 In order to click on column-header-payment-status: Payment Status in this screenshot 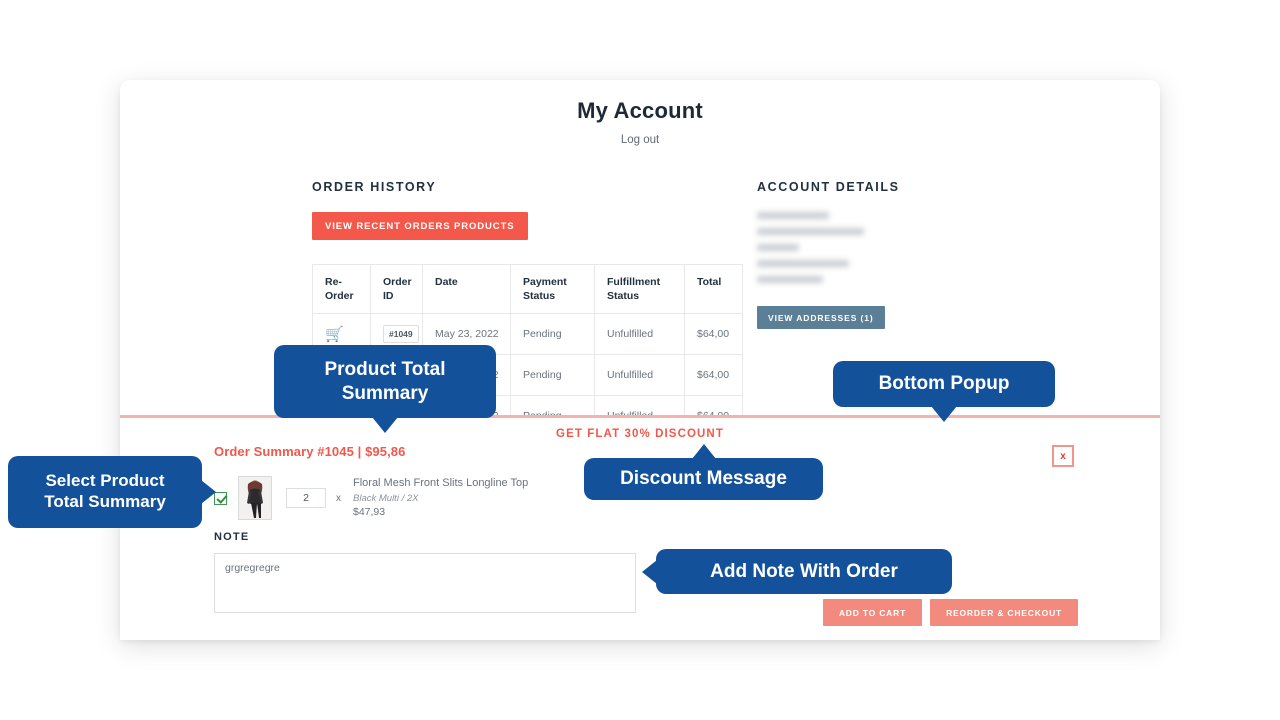, I will do `click(552, 289)`.